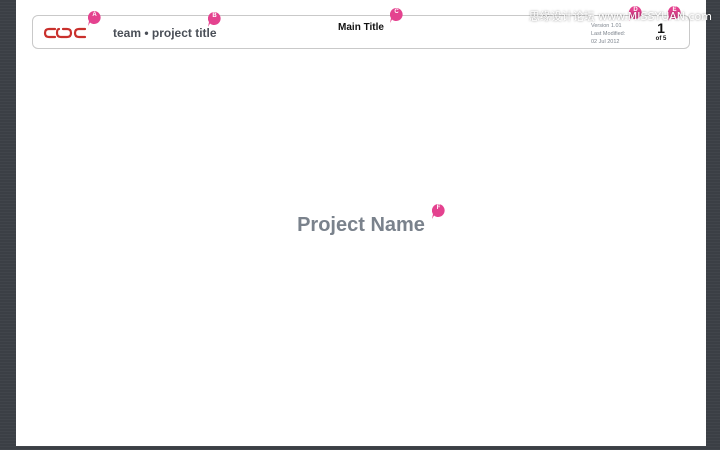 The width and height of the screenshot is (720, 450). I want to click on marker-b-label: B, so click(214, 16).